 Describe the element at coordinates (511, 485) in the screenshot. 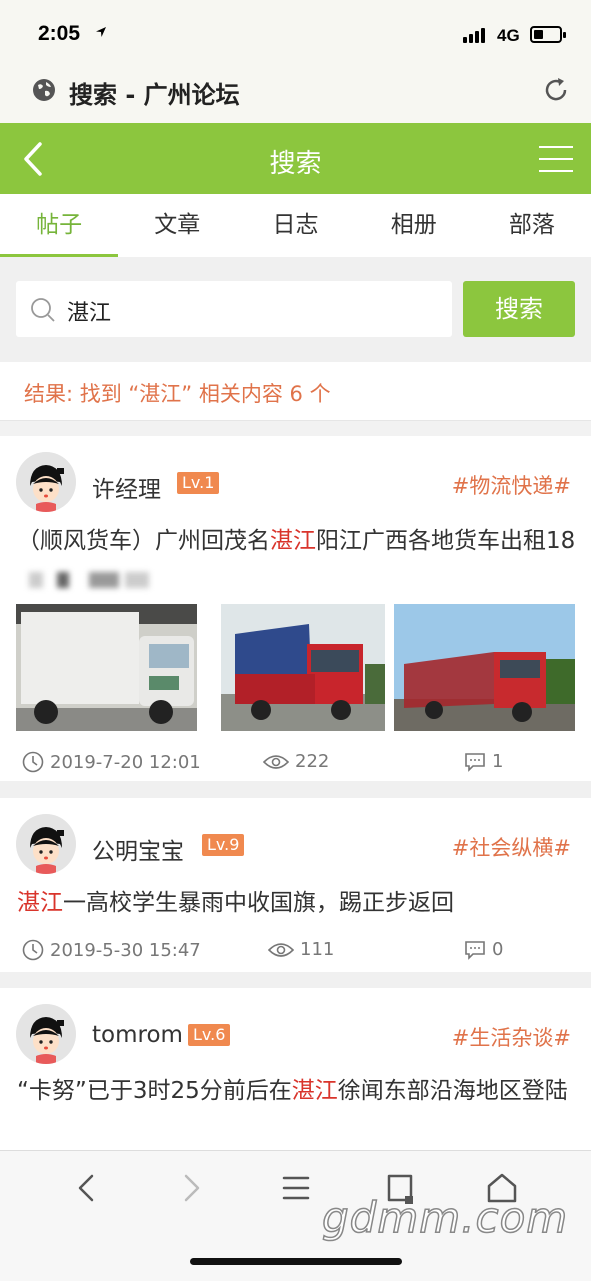

I see `post-category-tag: #物流快递#` at that location.